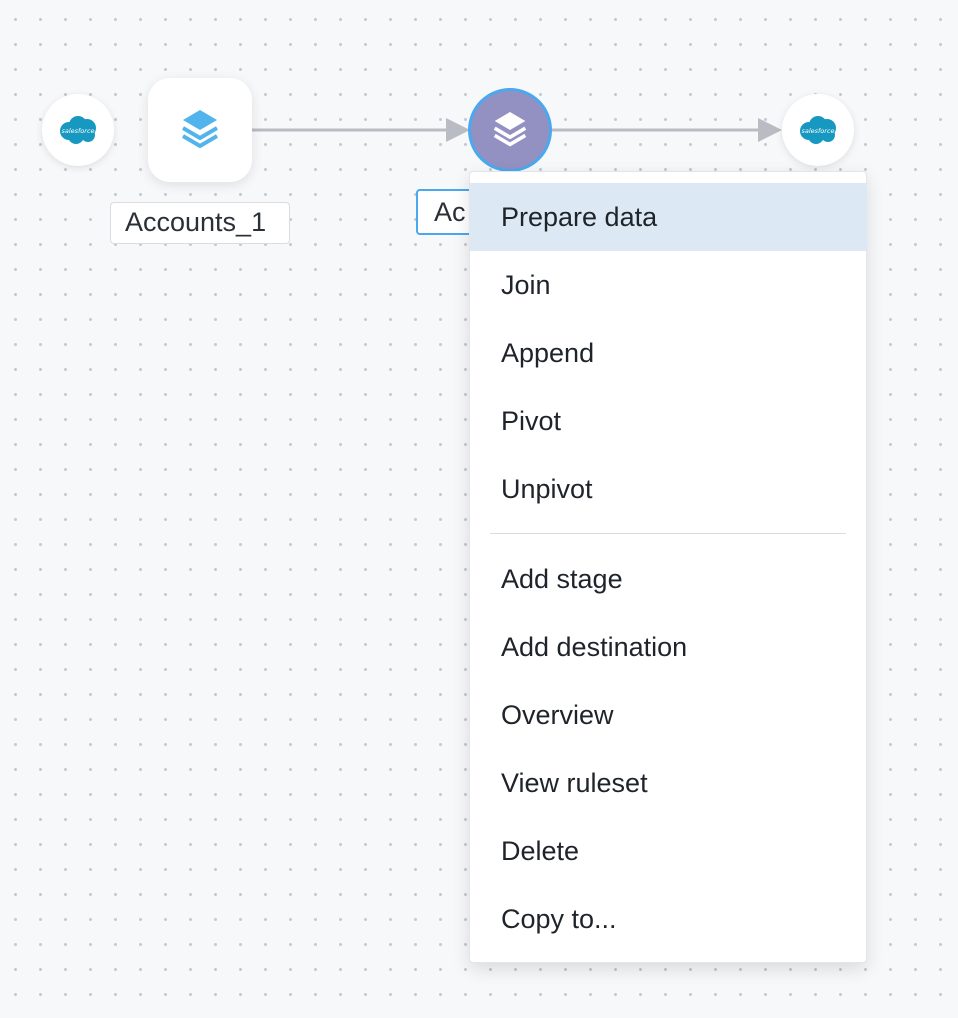 The width and height of the screenshot is (958, 1018). What do you see at coordinates (668, 285) in the screenshot?
I see `menu-item-join: Join` at bounding box center [668, 285].